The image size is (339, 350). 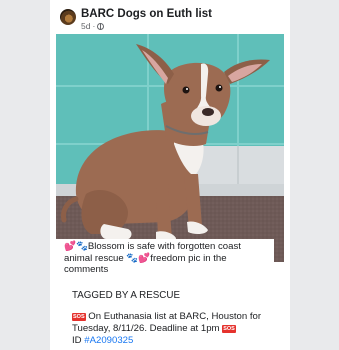 What do you see at coordinates (68, 17) in the screenshot?
I see `page-avatar` at bounding box center [68, 17].